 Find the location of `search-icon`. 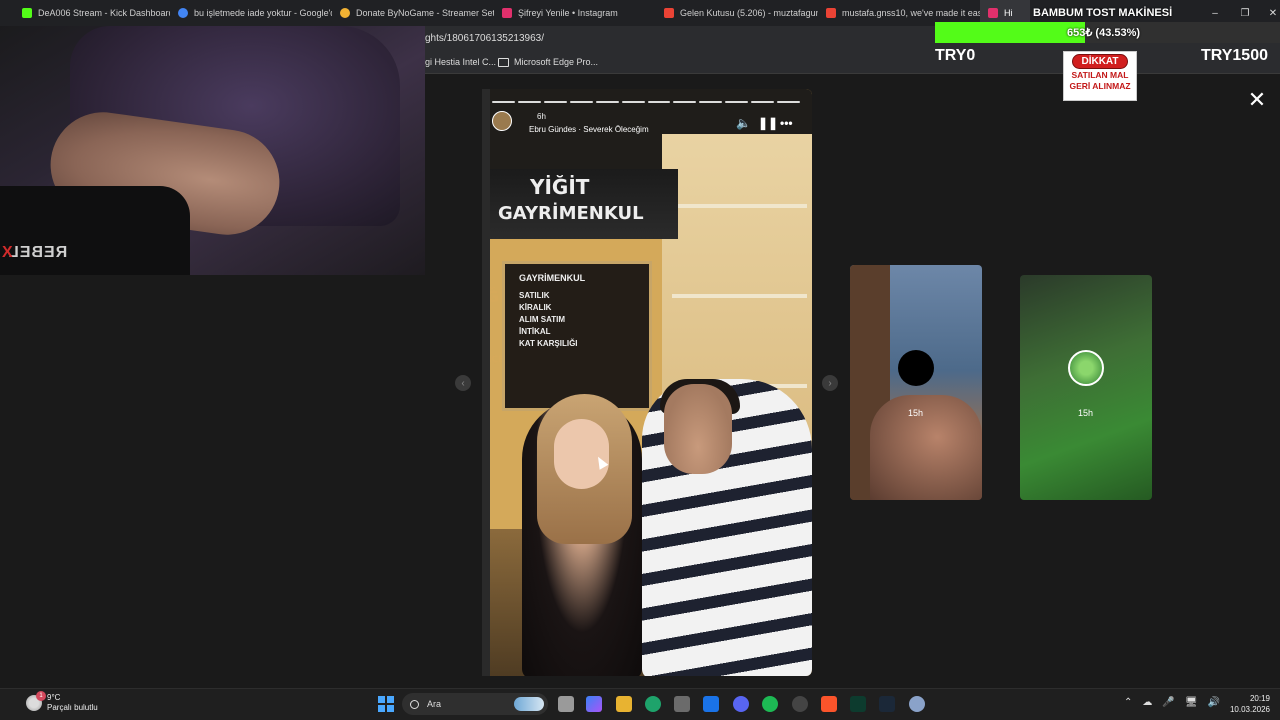

search-icon is located at coordinates (414, 704).